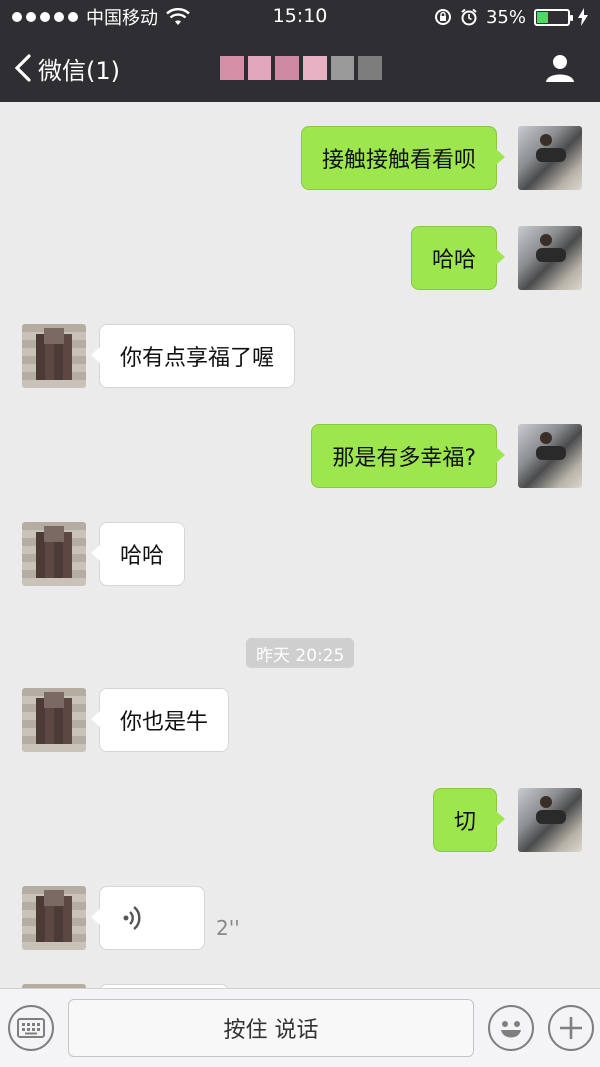 This screenshot has height=1067, width=600. Describe the element at coordinates (464, 822) in the screenshot. I see `message-text: 切` at that location.